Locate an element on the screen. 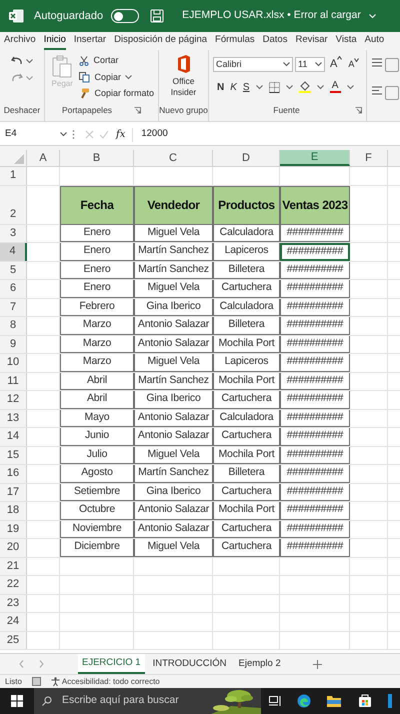 The width and height of the screenshot is (400, 714). font-color-button: A is located at coordinates (335, 87).